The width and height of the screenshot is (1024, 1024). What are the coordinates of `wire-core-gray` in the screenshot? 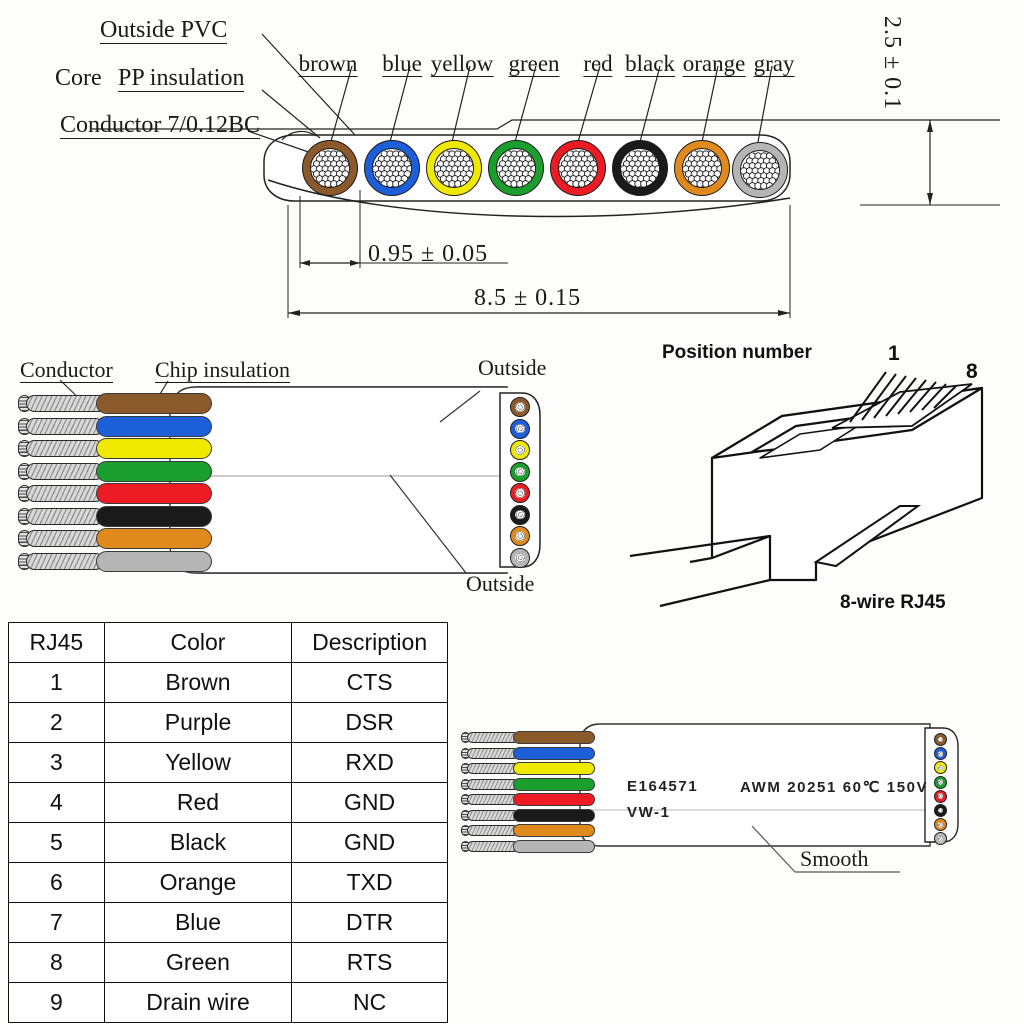 It's located at (760, 170).